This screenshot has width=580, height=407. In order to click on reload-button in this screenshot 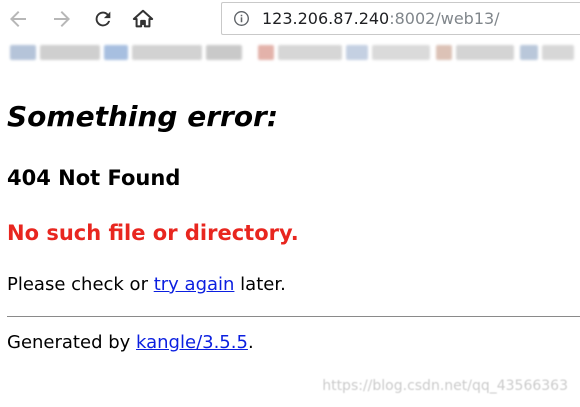, I will do `click(103, 19)`.